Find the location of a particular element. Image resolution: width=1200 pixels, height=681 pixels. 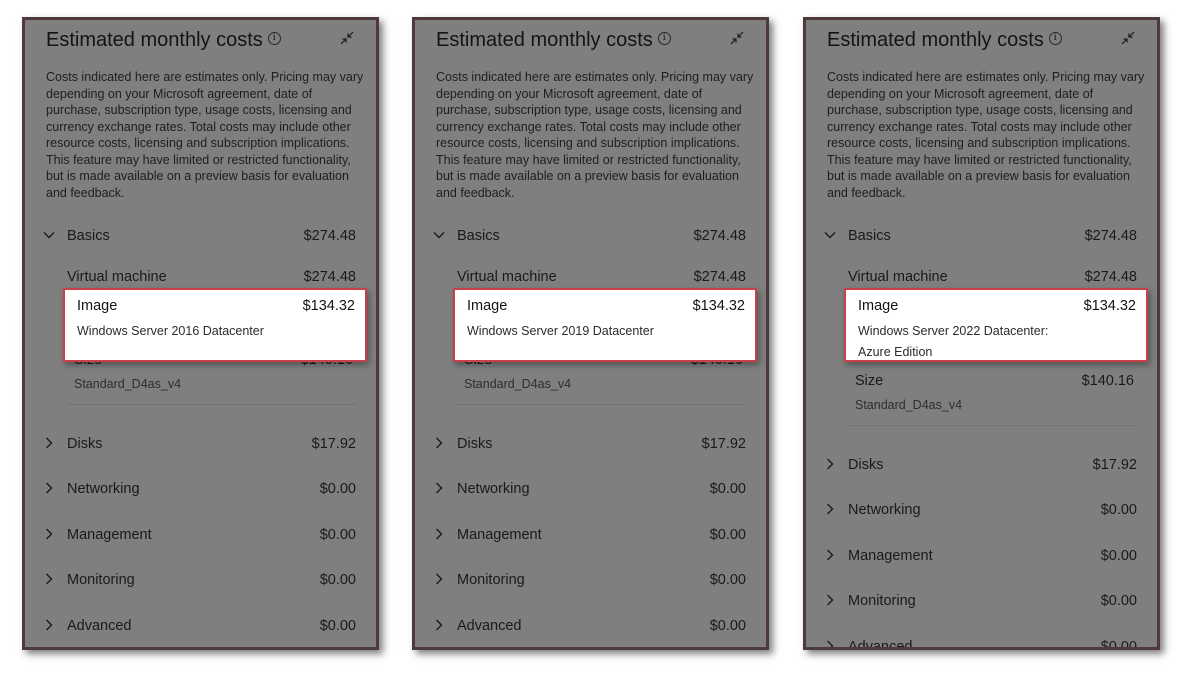

image-value-line2: Azure Edition is located at coordinates (895, 352).